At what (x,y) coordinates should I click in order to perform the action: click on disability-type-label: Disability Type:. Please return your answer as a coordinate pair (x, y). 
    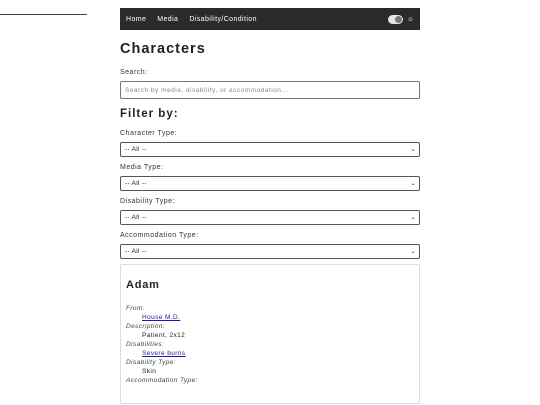
    Looking at the image, I should click on (147, 201).